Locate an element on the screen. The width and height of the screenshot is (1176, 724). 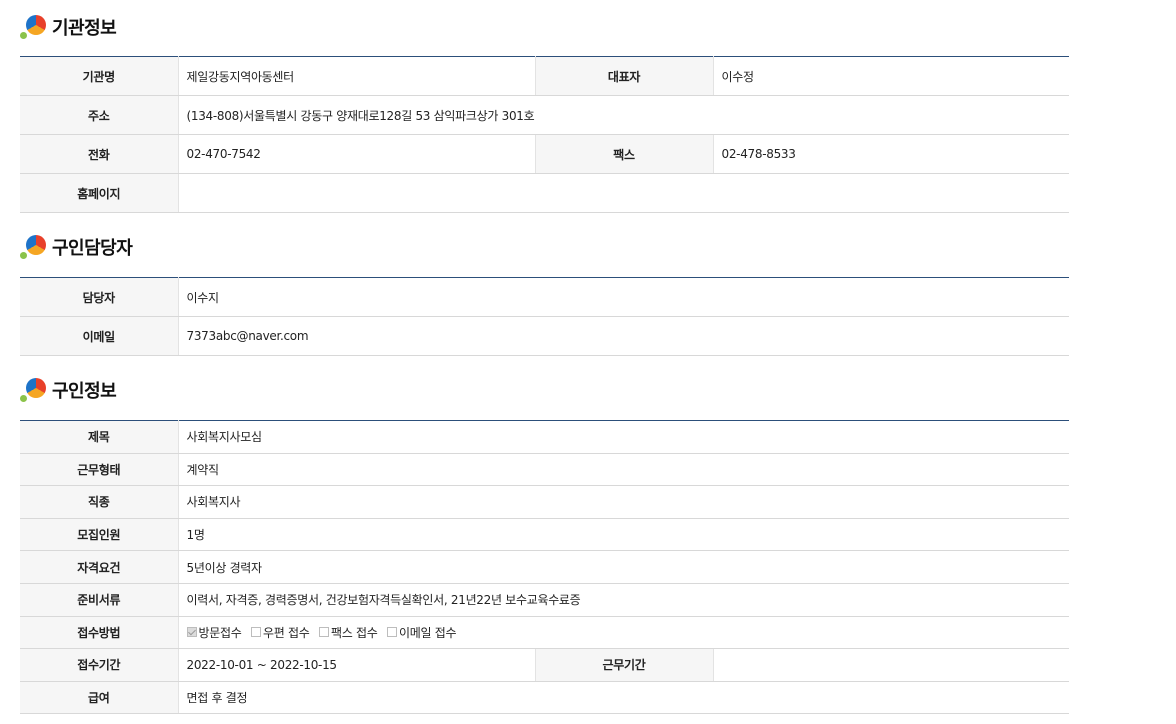
workperiod-value is located at coordinates (891, 665).